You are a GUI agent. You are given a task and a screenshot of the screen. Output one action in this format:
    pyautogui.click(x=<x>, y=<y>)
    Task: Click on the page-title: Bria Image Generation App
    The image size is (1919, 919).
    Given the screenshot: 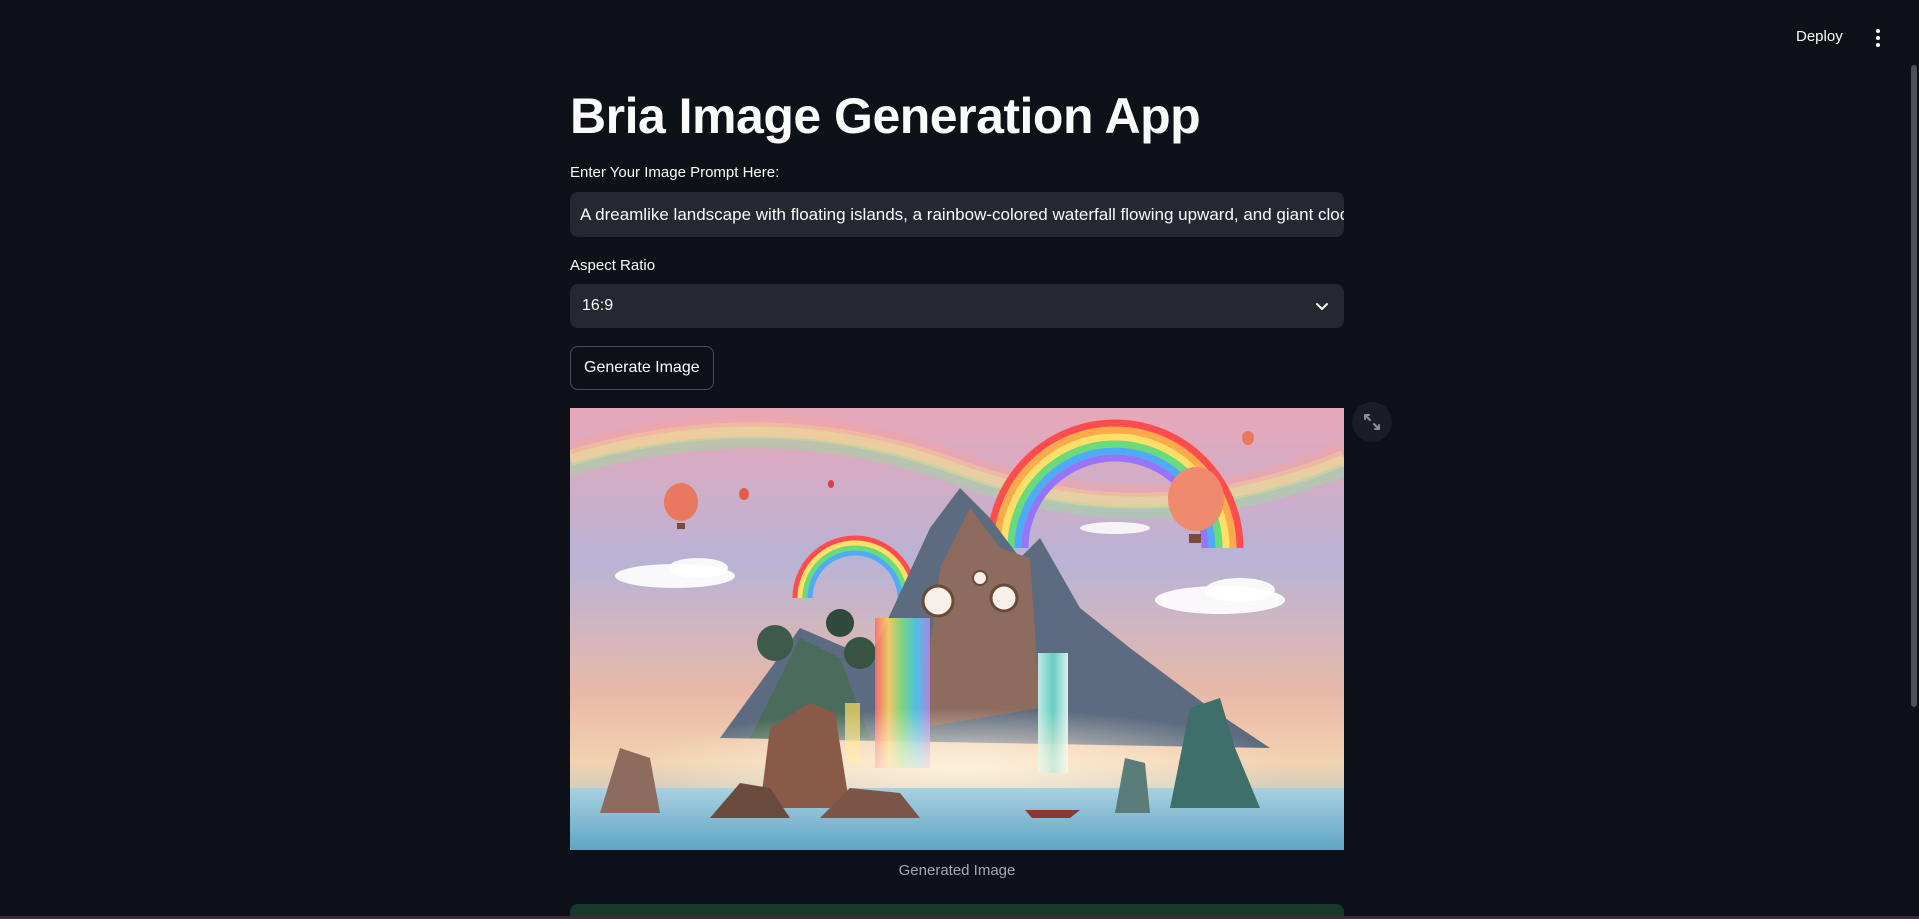 What is the action you would take?
    pyautogui.click(x=885, y=116)
    